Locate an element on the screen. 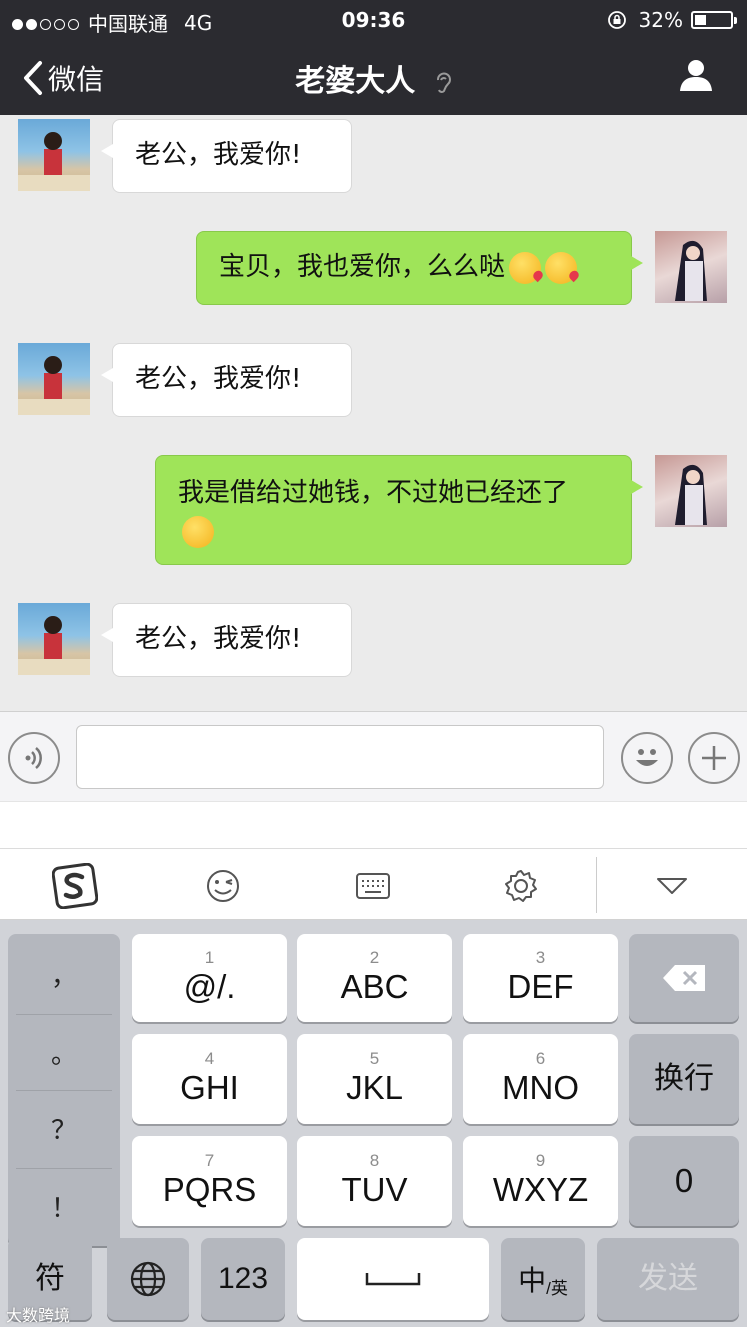  key-number: 4 is located at coordinates (209, 1058).